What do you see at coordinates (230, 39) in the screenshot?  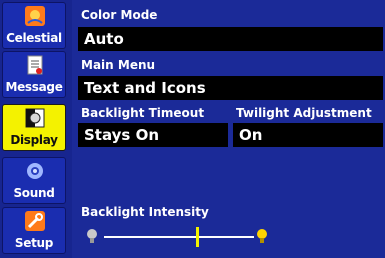 I see `color-mode-field: Auto` at bounding box center [230, 39].